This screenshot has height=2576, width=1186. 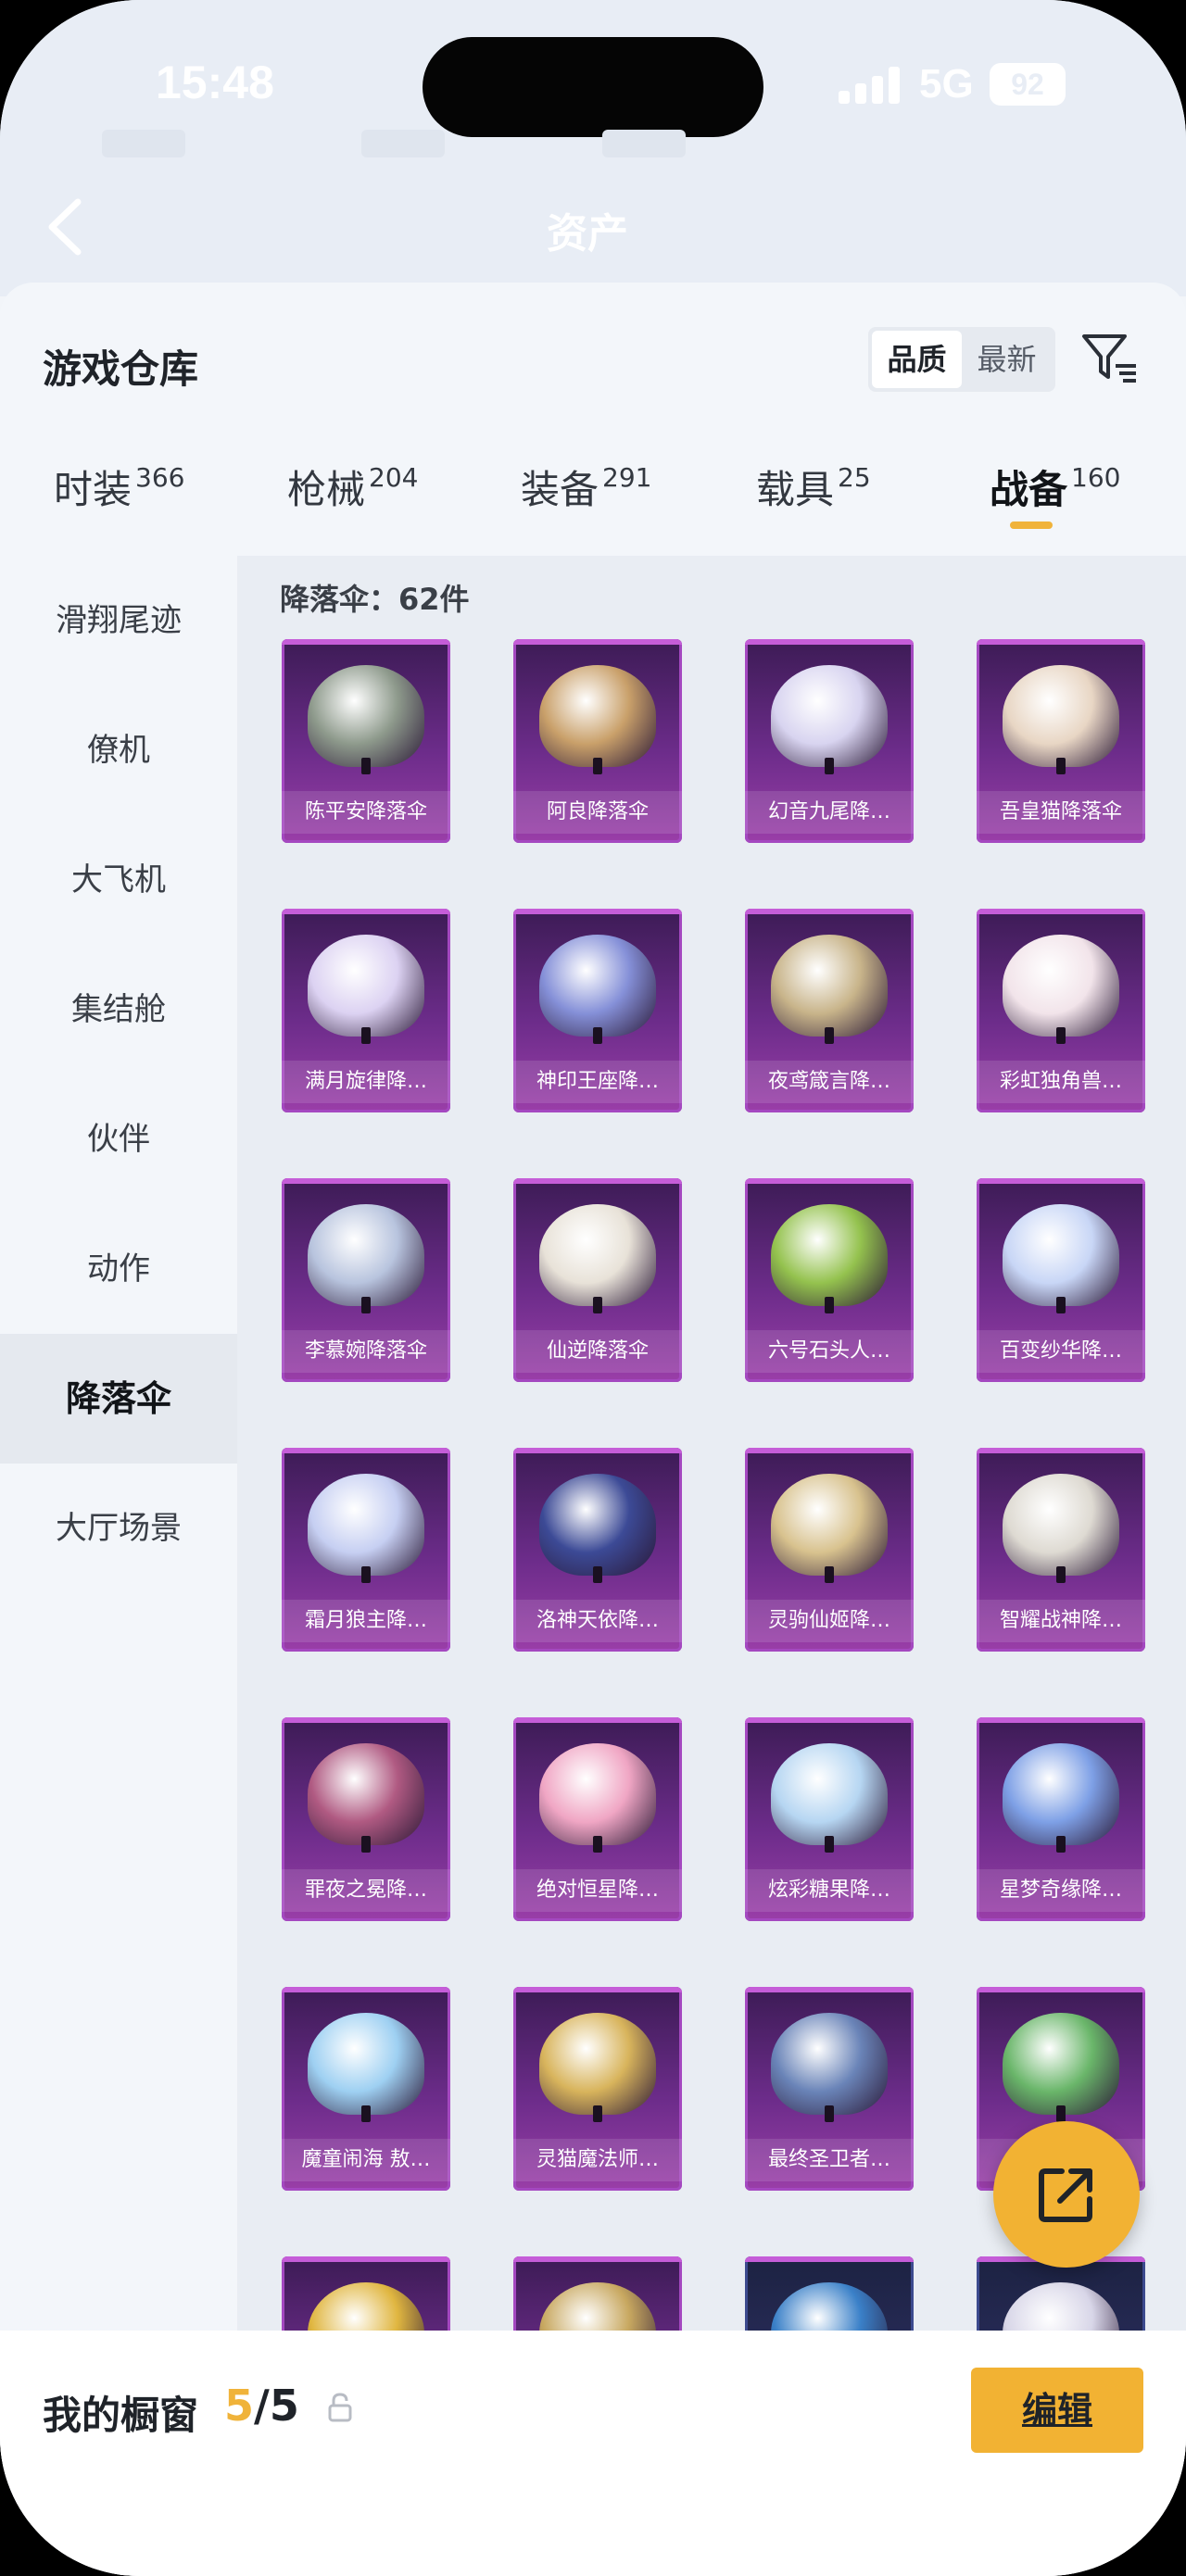 What do you see at coordinates (1057, 2410) in the screenshot?
I see `edit-button: 编辑` at bounding box center [1057, 2410].